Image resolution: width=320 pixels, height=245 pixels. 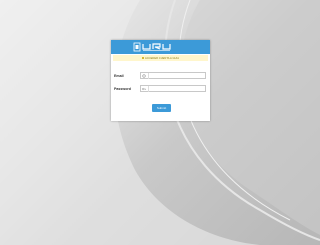 I want to click on password-row: Password, so click(x=160, y=88).